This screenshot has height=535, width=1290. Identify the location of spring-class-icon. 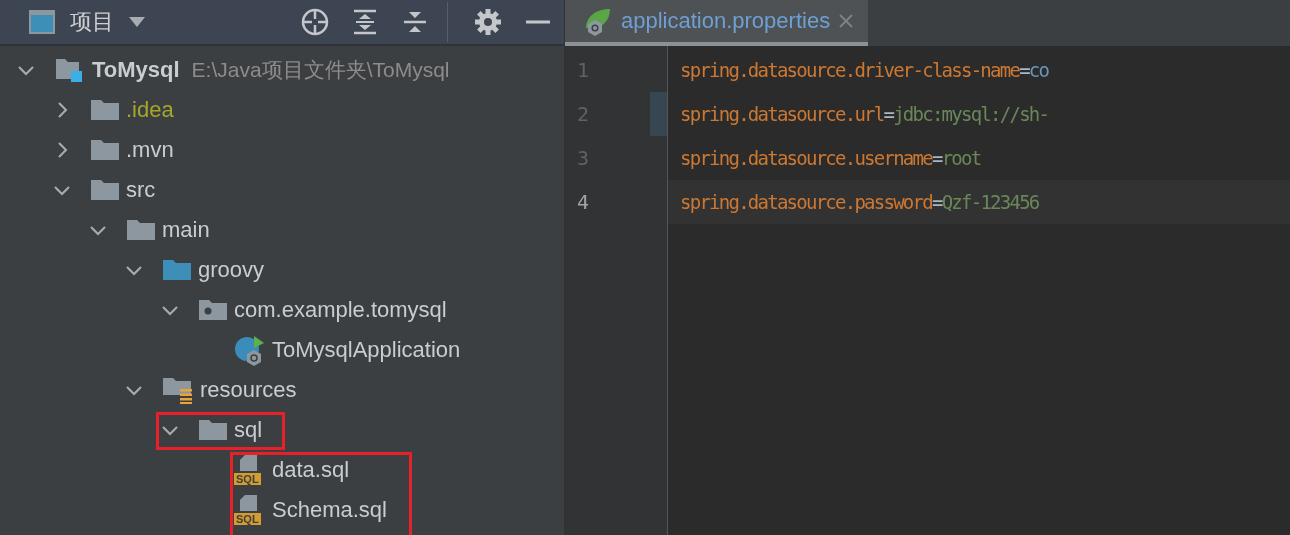
(250, 350).